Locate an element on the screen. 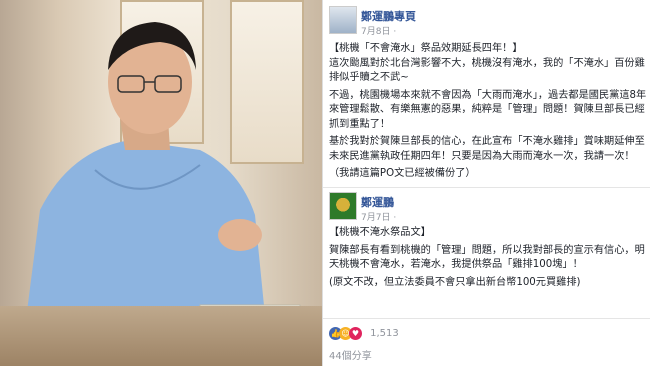  foreground-shelf is located at coordinates (161, 336).